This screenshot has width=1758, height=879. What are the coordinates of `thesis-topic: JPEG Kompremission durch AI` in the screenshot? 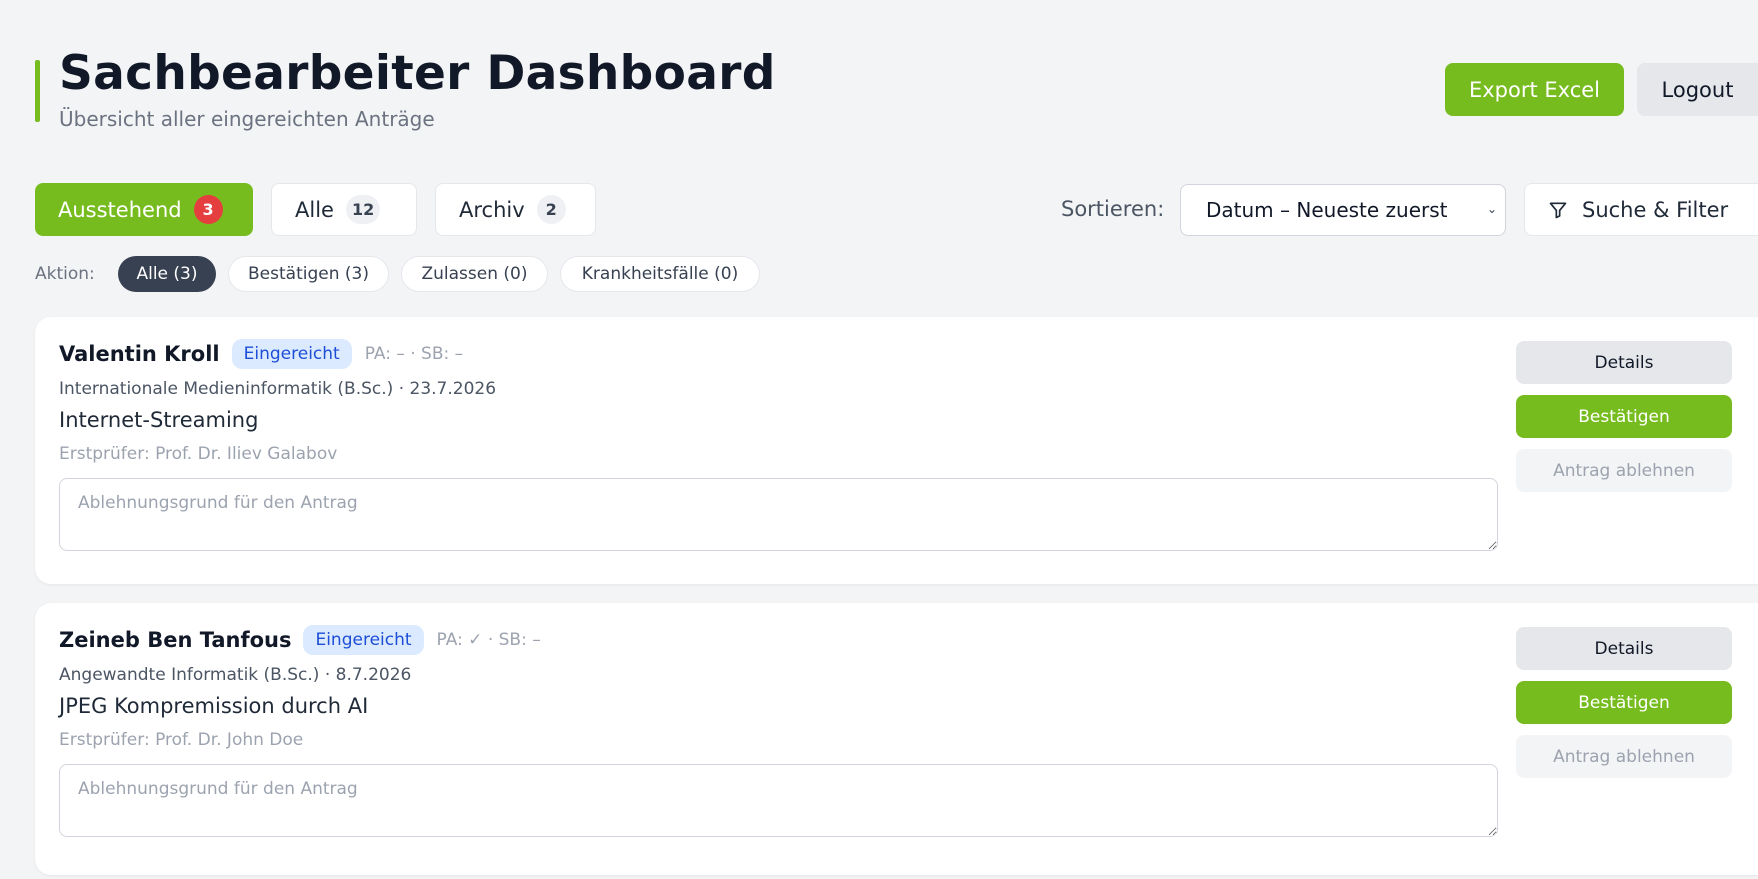 It's located at (214, 706).